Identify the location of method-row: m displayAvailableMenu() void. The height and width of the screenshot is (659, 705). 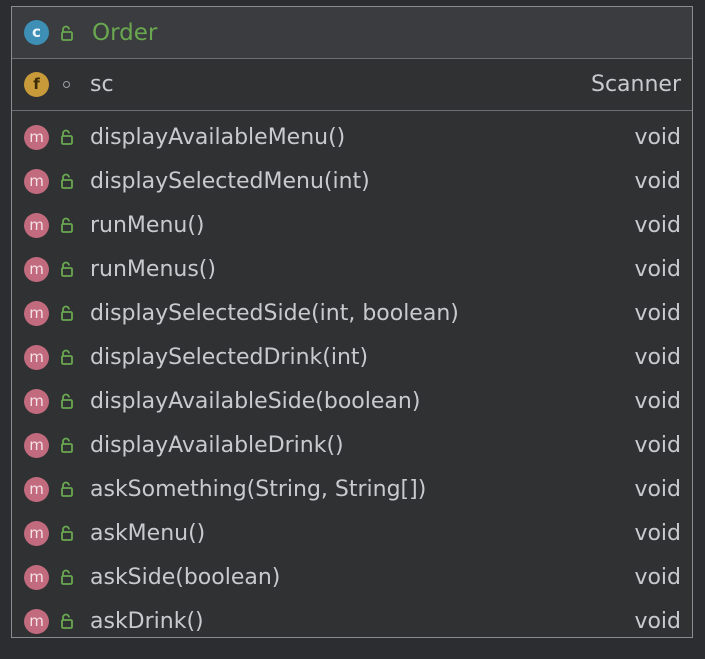
(352, 137).